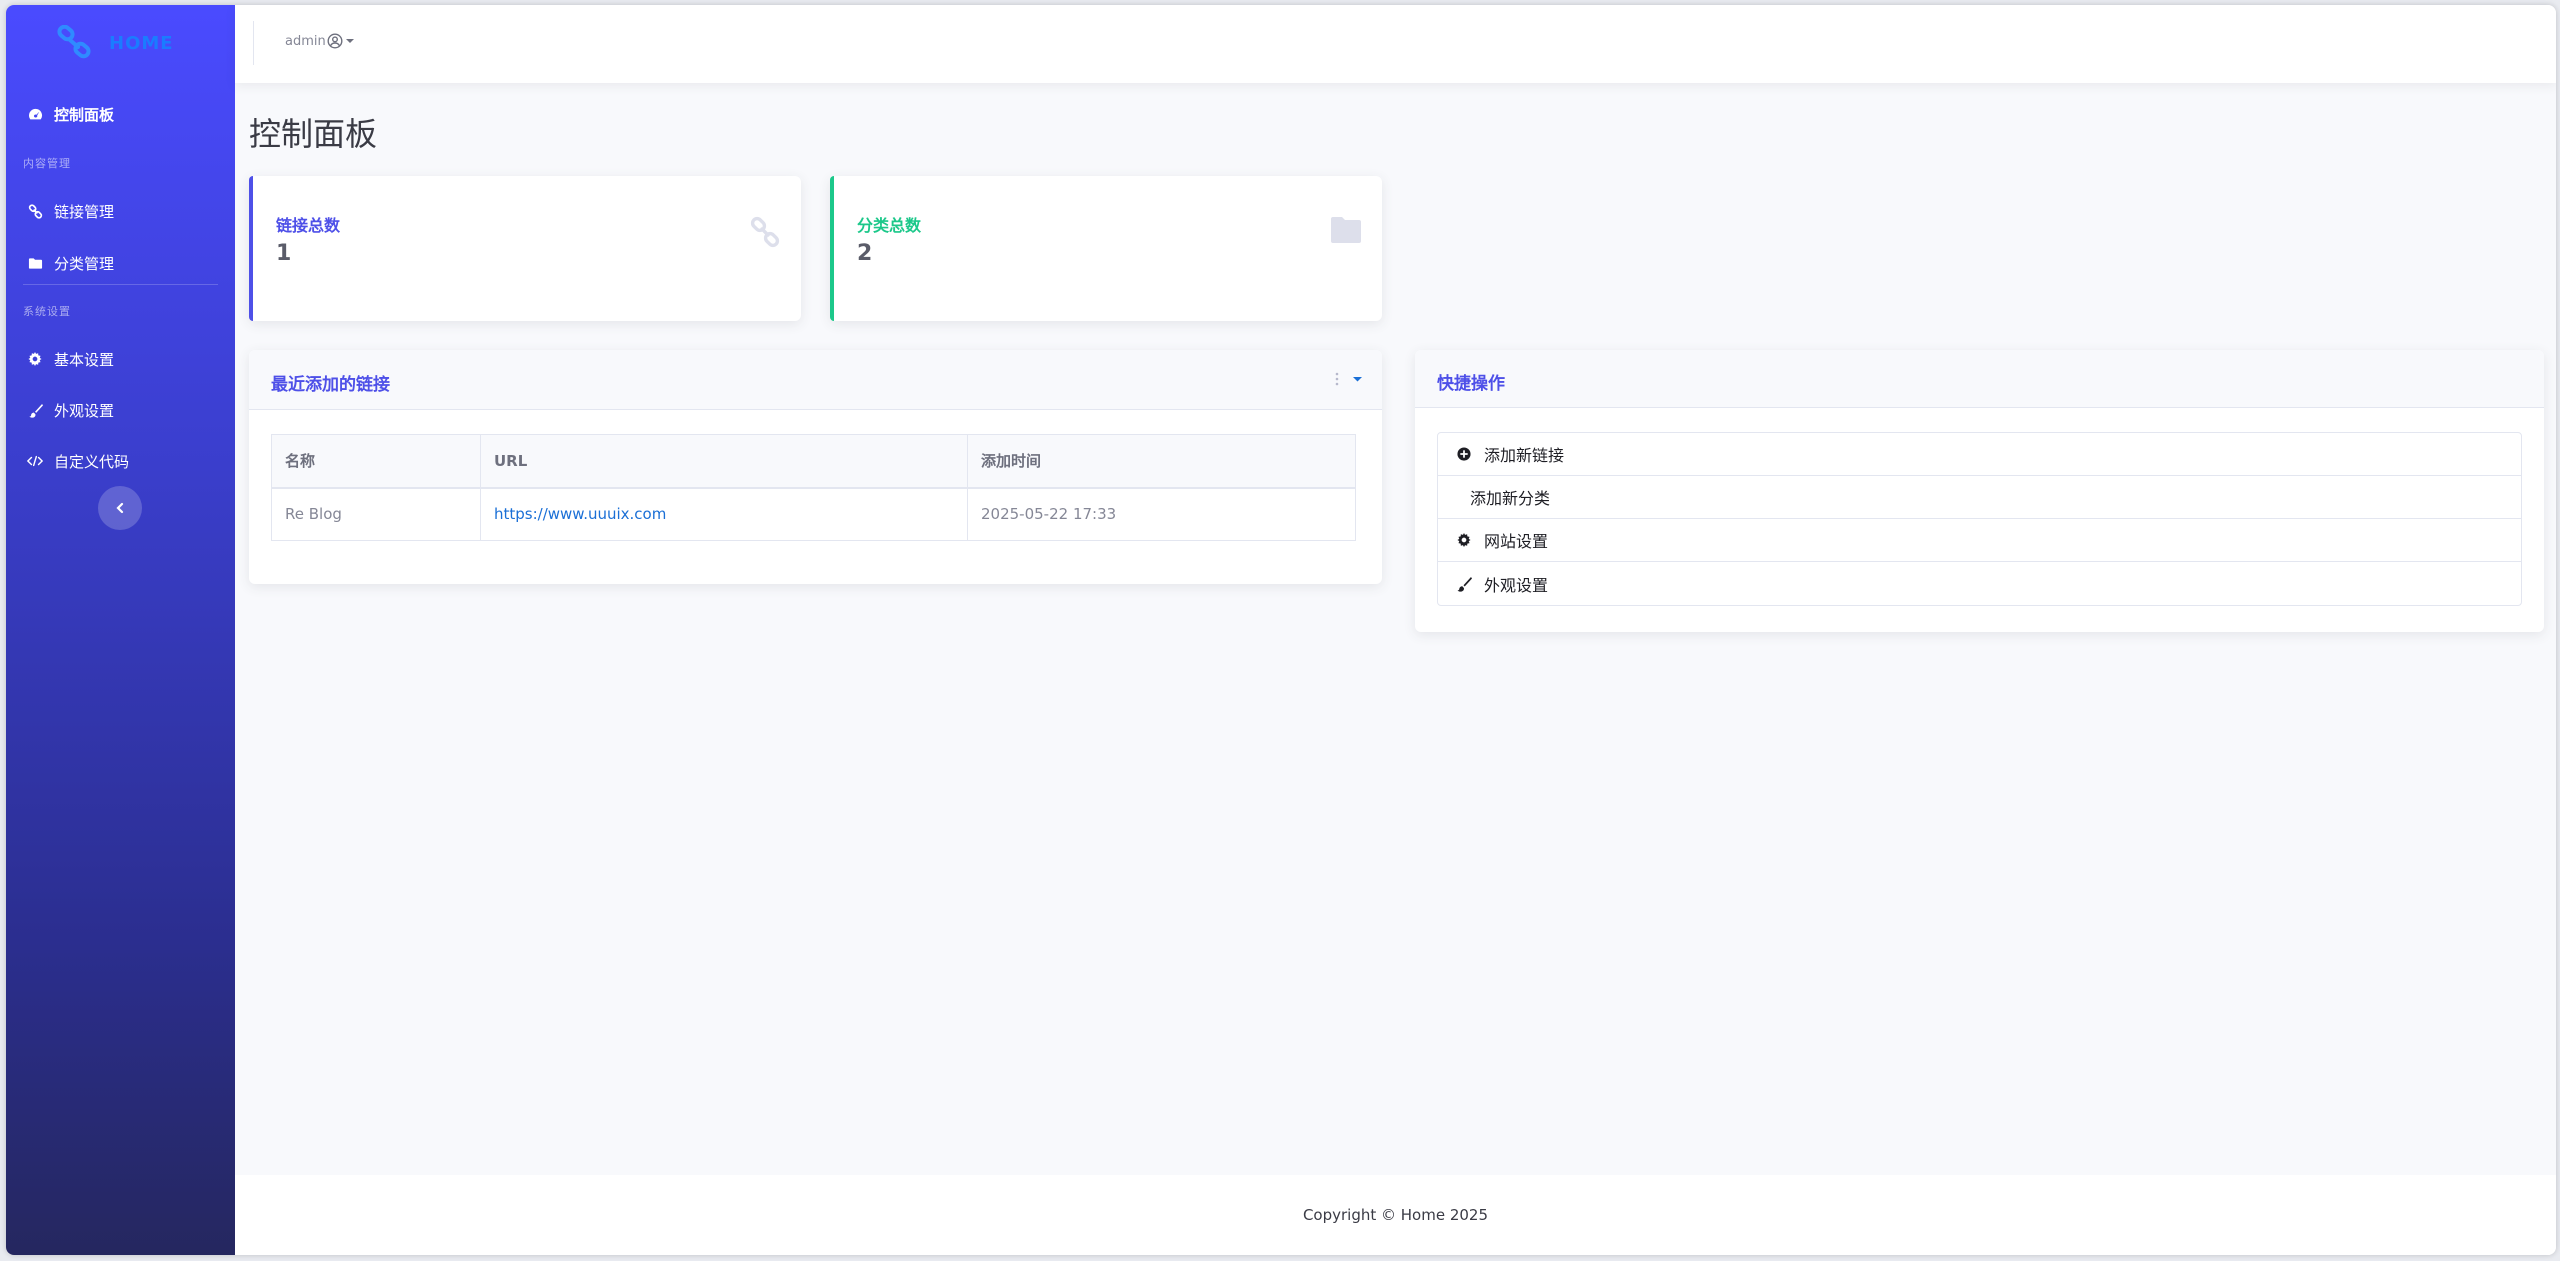  I want to click on sidebar-item-appearance: 外观设置, so click(120, 410).